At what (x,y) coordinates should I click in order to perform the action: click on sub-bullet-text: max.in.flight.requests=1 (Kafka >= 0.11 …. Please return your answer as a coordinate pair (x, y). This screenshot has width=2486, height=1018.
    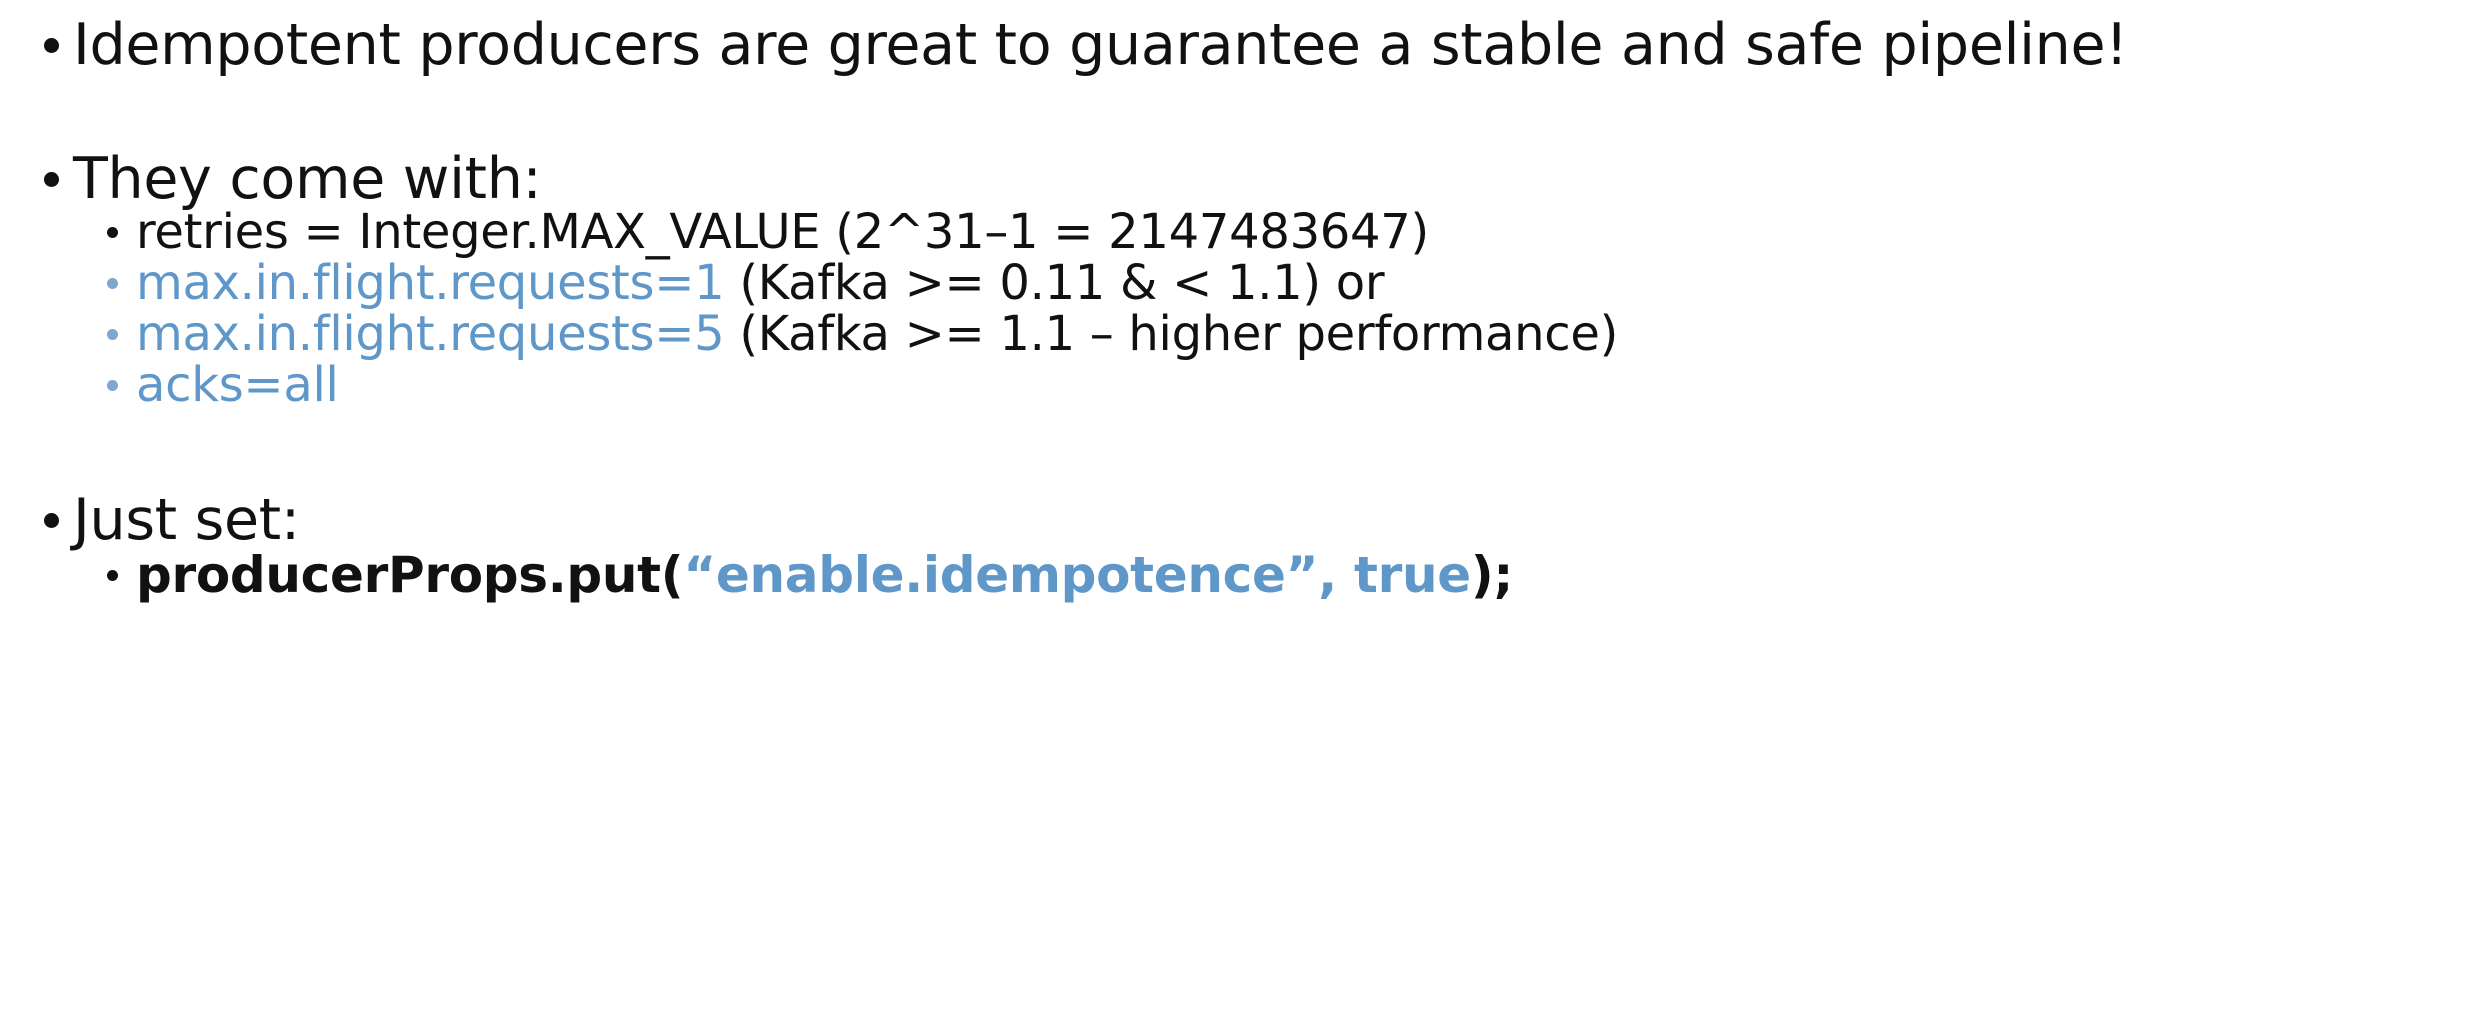
    Looking at the image, I should click on (760, 283).